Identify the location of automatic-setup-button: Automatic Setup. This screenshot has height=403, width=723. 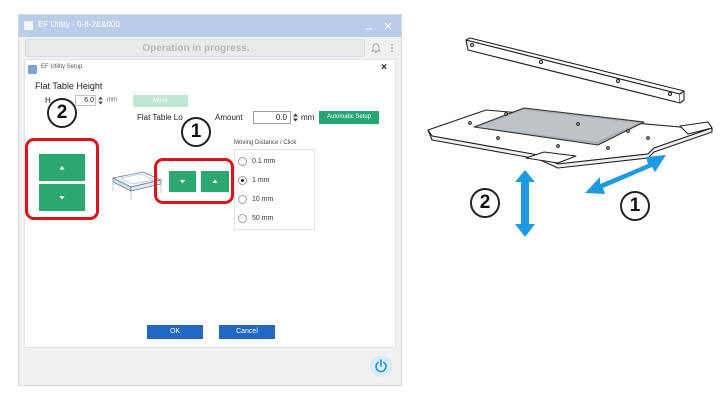
(349, 117).